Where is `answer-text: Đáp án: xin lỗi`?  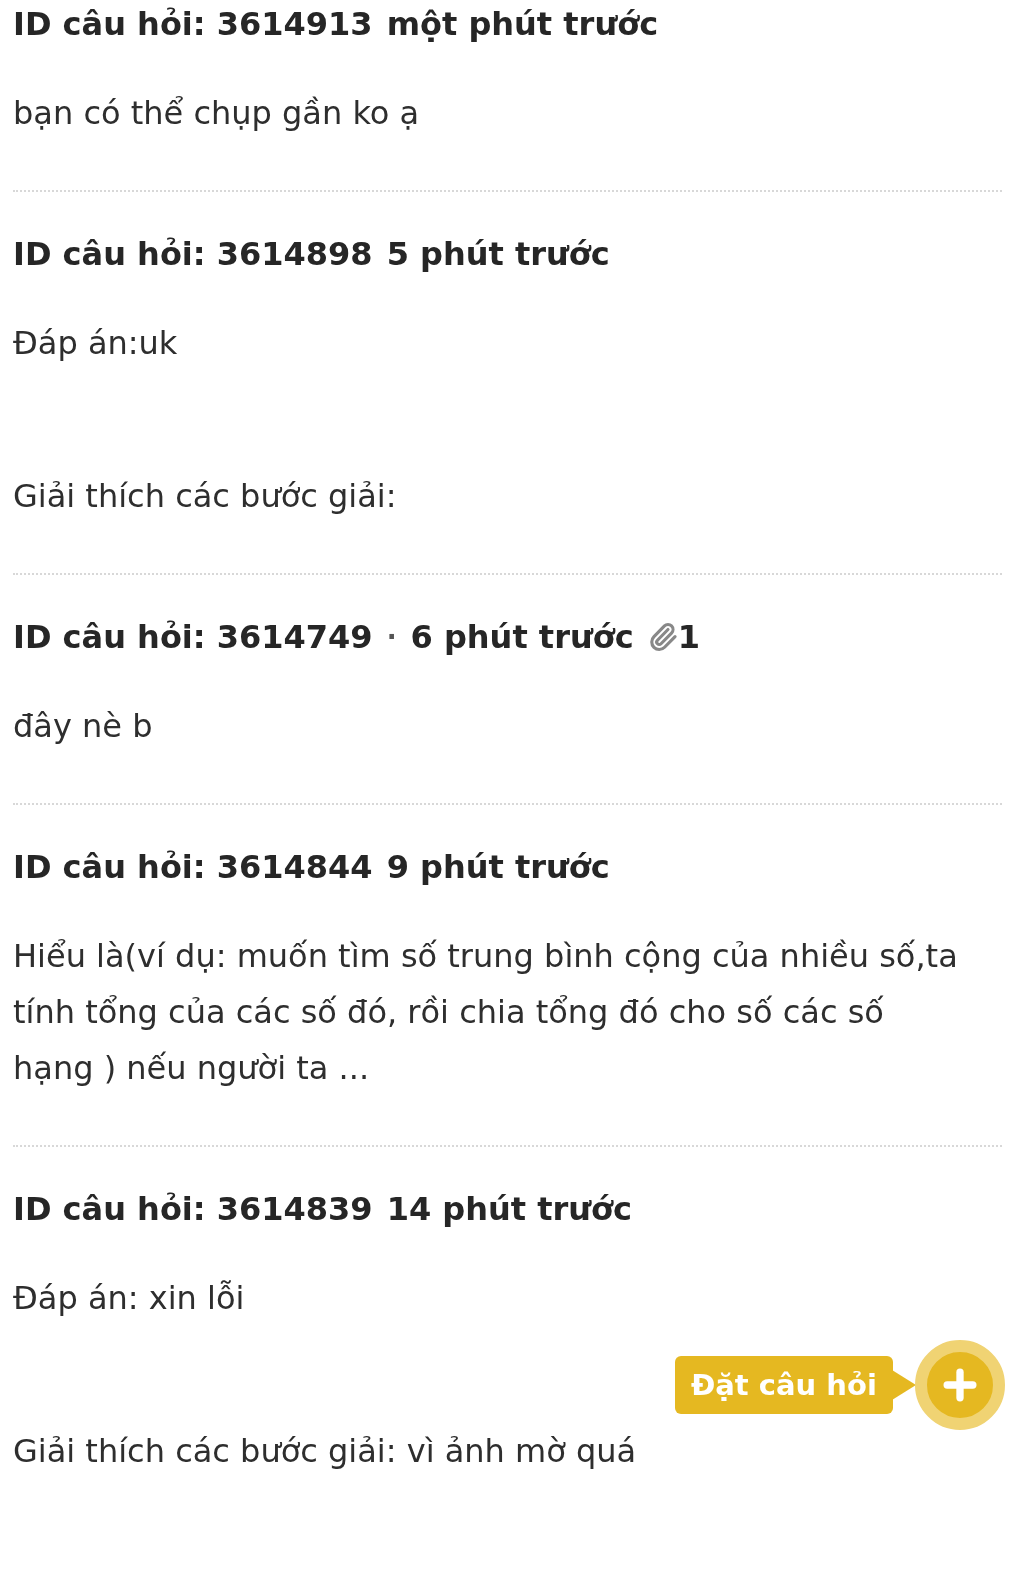 answer-text: Đáp án: xin lỗi is located at coordinates (129, 1298).